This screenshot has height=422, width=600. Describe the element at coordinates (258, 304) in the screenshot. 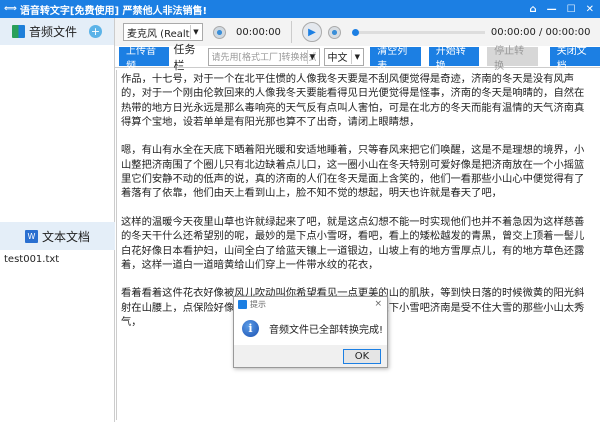

I see `dialog-title: 提示` at that location.